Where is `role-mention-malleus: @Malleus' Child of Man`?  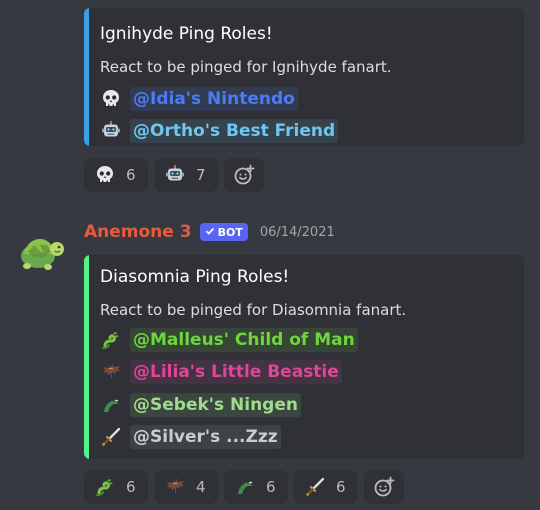
role-mention-malleus: @Malleus' Child of Man is located at coordinates (244, 340).